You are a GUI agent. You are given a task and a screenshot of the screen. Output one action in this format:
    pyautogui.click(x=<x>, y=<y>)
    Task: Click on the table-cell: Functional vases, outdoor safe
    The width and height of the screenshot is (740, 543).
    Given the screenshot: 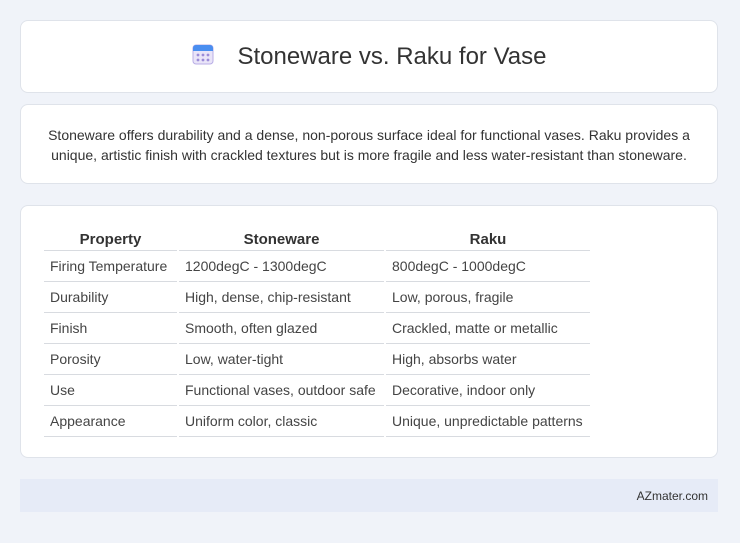 What is the action you would take?
    pyautogui.click(x=281, y=390)
    